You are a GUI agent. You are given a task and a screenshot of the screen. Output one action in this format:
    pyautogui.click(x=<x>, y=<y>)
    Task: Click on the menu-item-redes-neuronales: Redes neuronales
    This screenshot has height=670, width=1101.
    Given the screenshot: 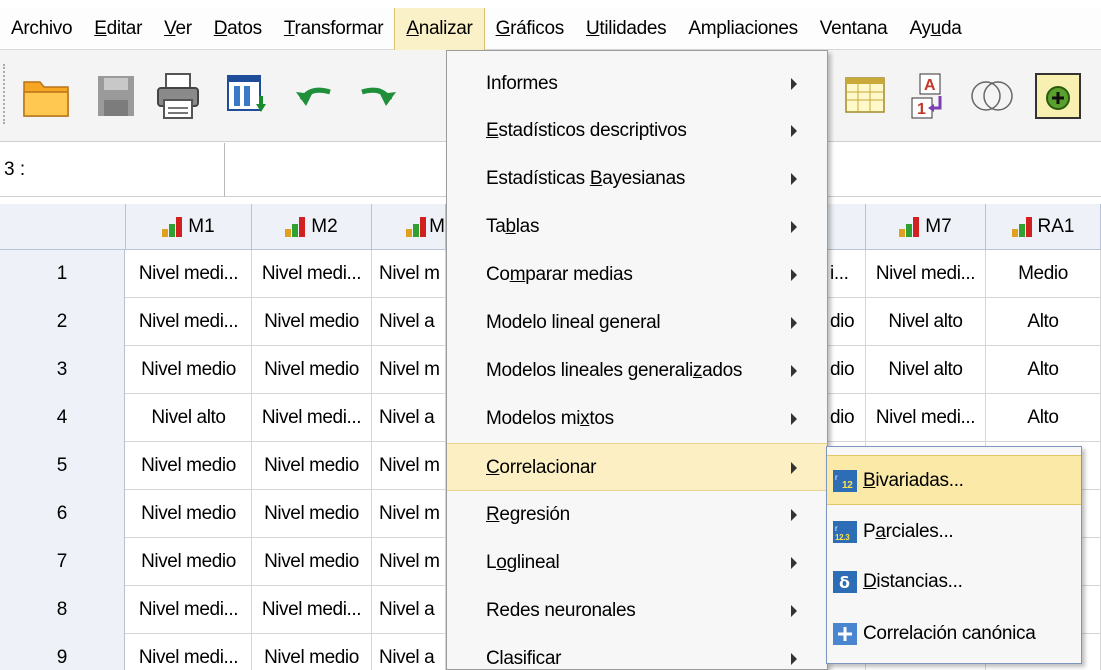 What is the action you would take?
    pyautogui.click(x=637, y=611)
    